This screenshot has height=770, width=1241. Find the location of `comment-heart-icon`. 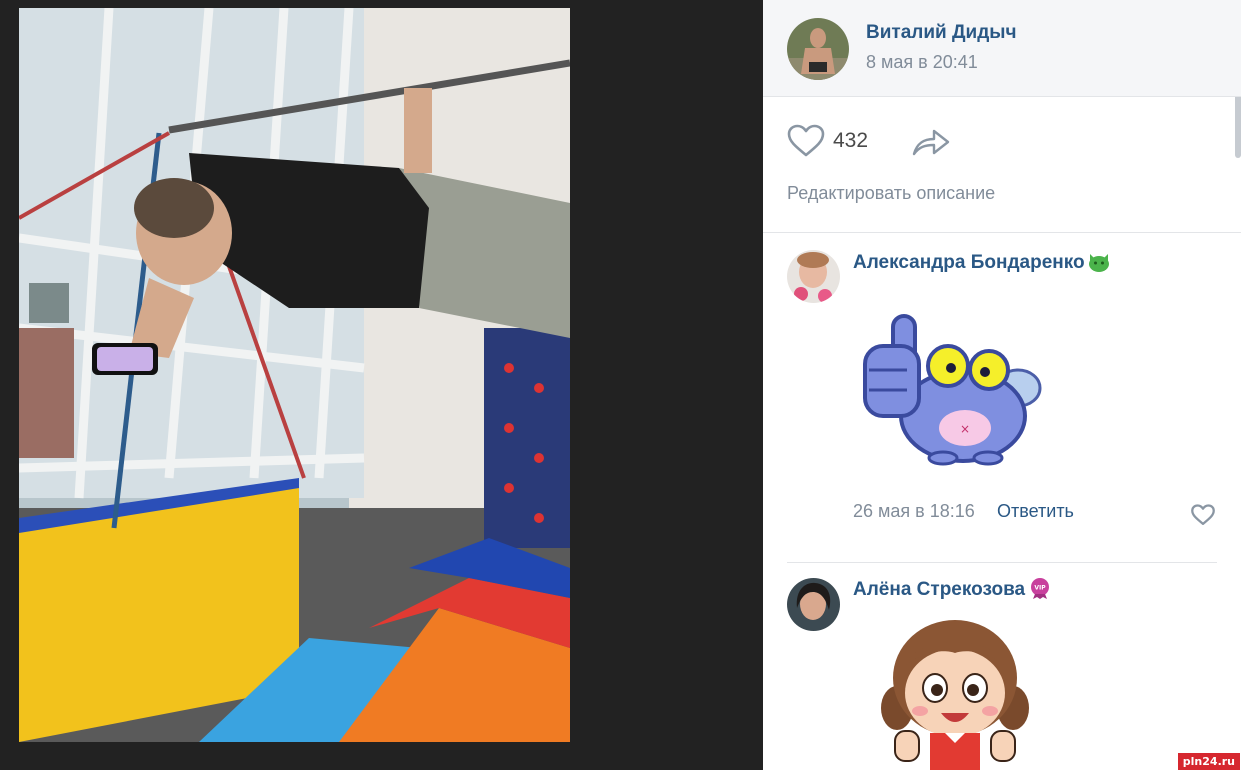

comment-heart-icon is located at coordinates (1203, 515).